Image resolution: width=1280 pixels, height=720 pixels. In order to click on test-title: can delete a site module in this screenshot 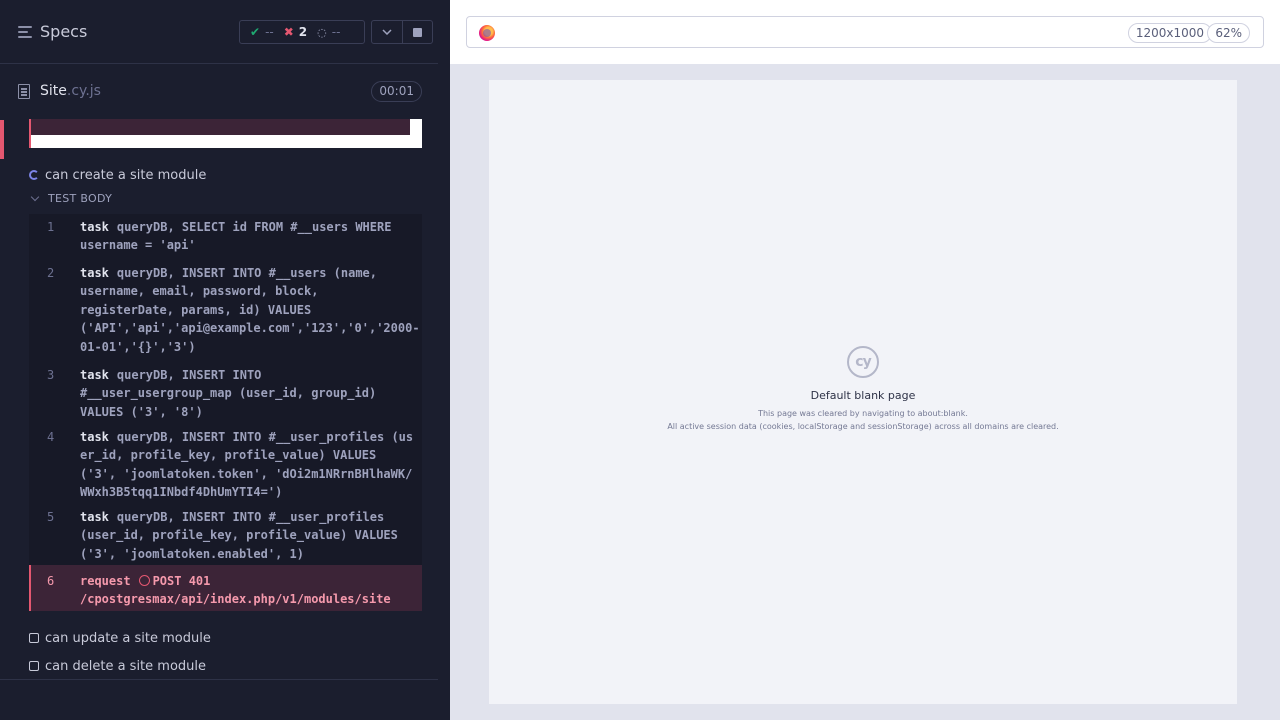, I will do `click(126, 666)`.